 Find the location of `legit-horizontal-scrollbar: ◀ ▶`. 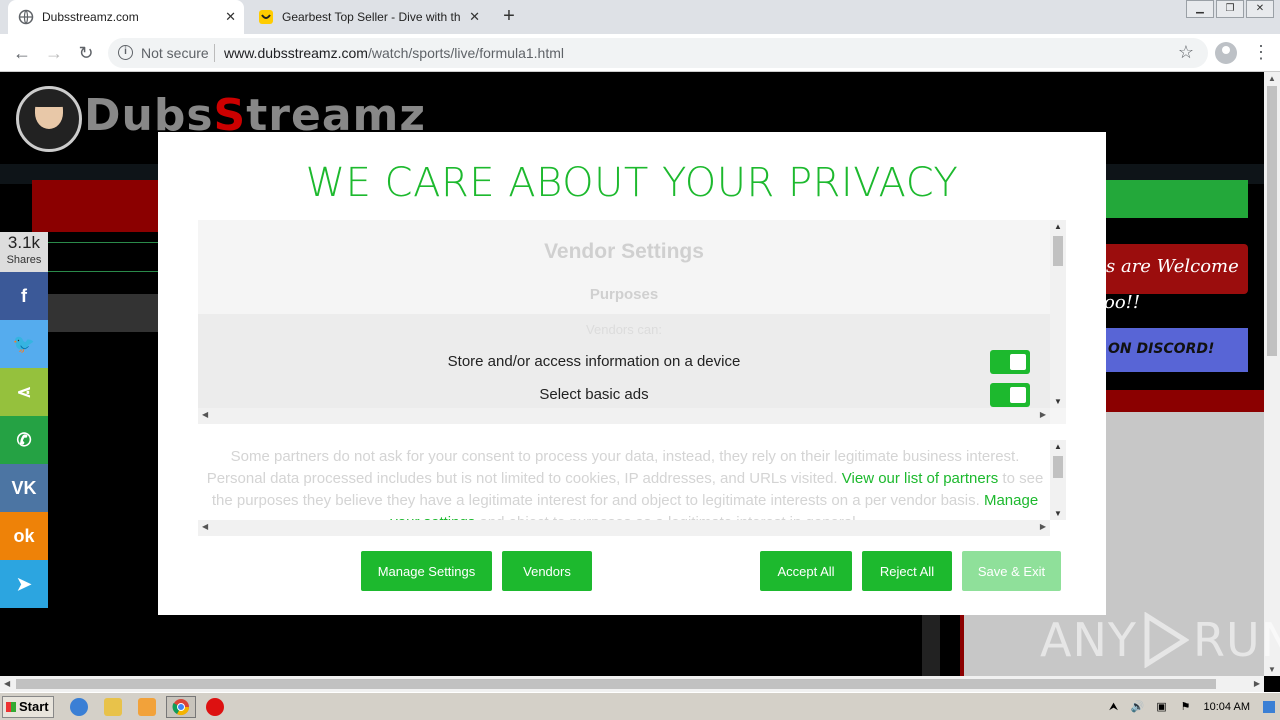

legit-horizontal-scrollbar: ◀ ▶ is located at coordinates (624, 528).